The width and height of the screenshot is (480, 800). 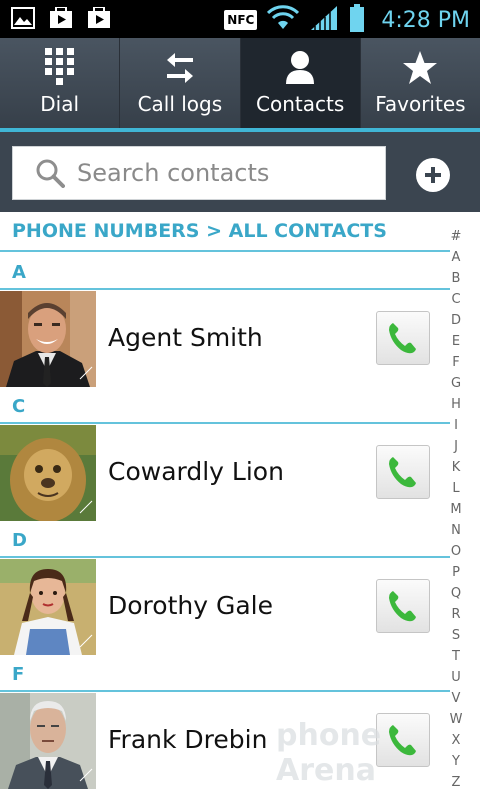 I want to click on index-letter: P, so click(x=456, y=572).